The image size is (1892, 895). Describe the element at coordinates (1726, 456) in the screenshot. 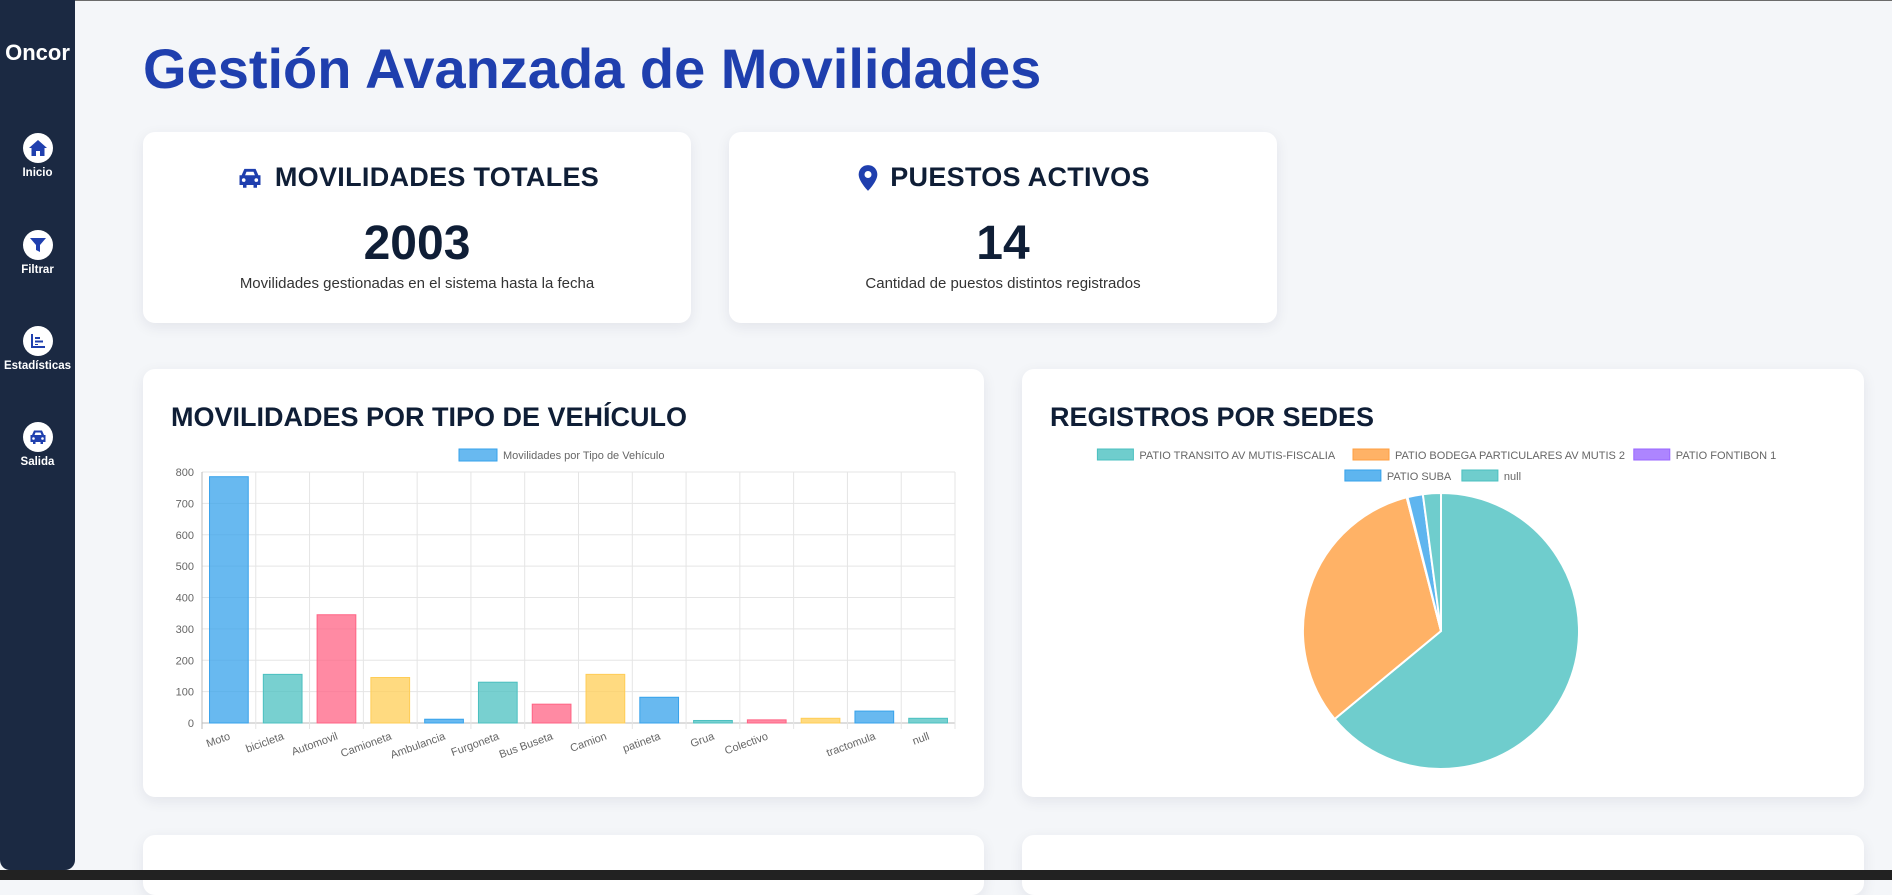

I see `legend-label: PATIO FONTIBON 1` at that location.